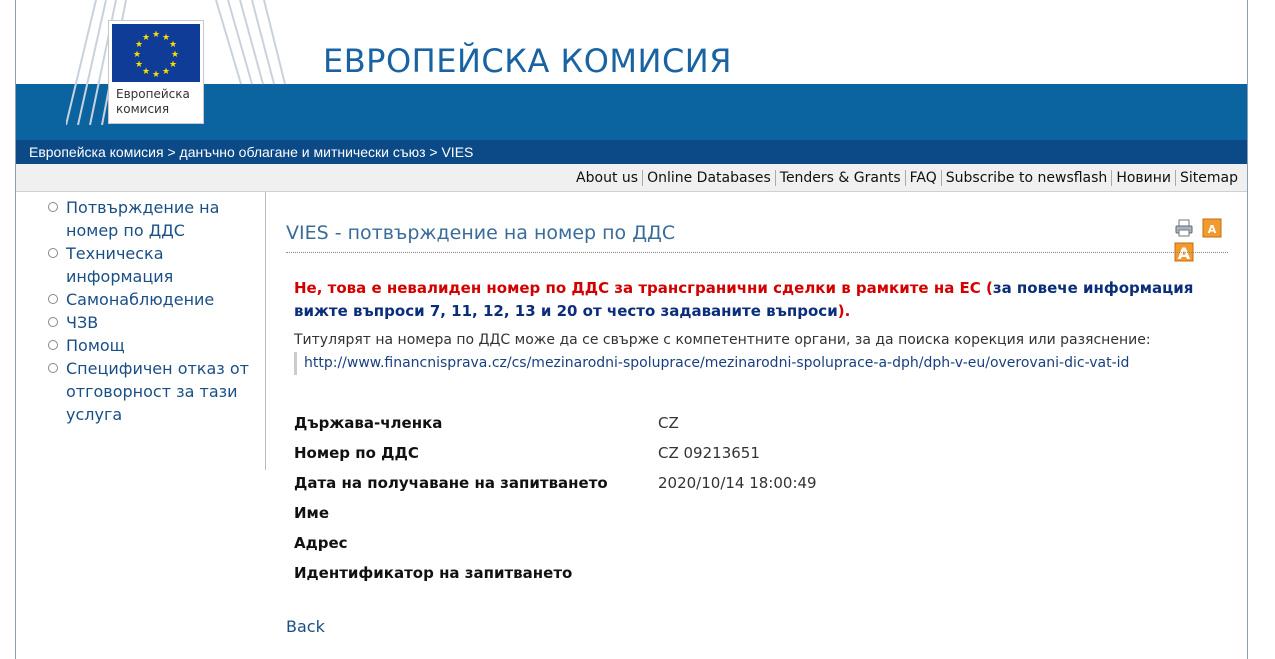  Describe the element at coordinates (120, 265) in the screenshot. I see `sidebar-item-label: Техническа информация` at that location.